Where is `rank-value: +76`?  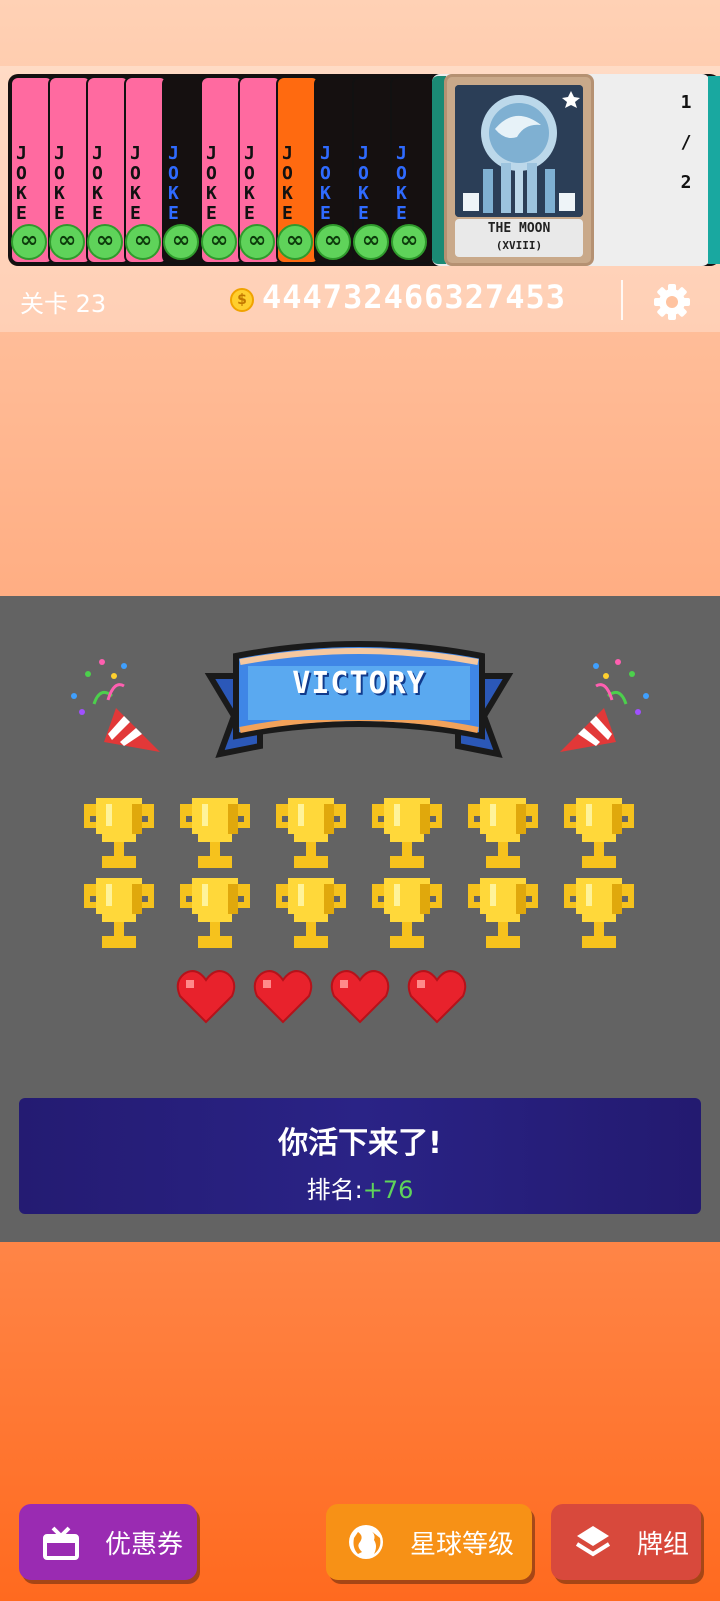
rank-value: +76 is located at coordinates (388, 1190).